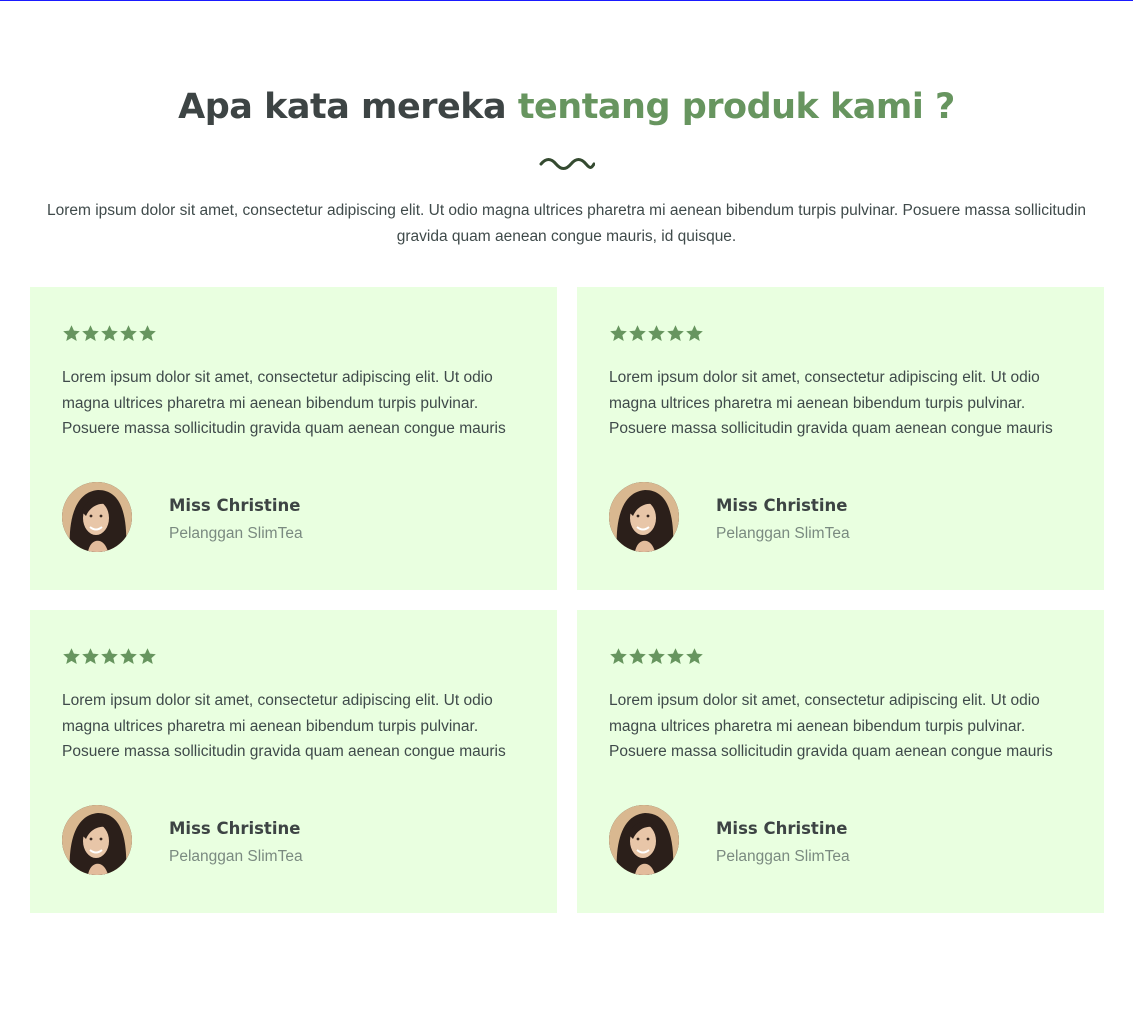 This screenshot has width=1133, height=1017. I want to click on section-title: Apa kata mereka tentang produk kami ?, so click(566, 107).